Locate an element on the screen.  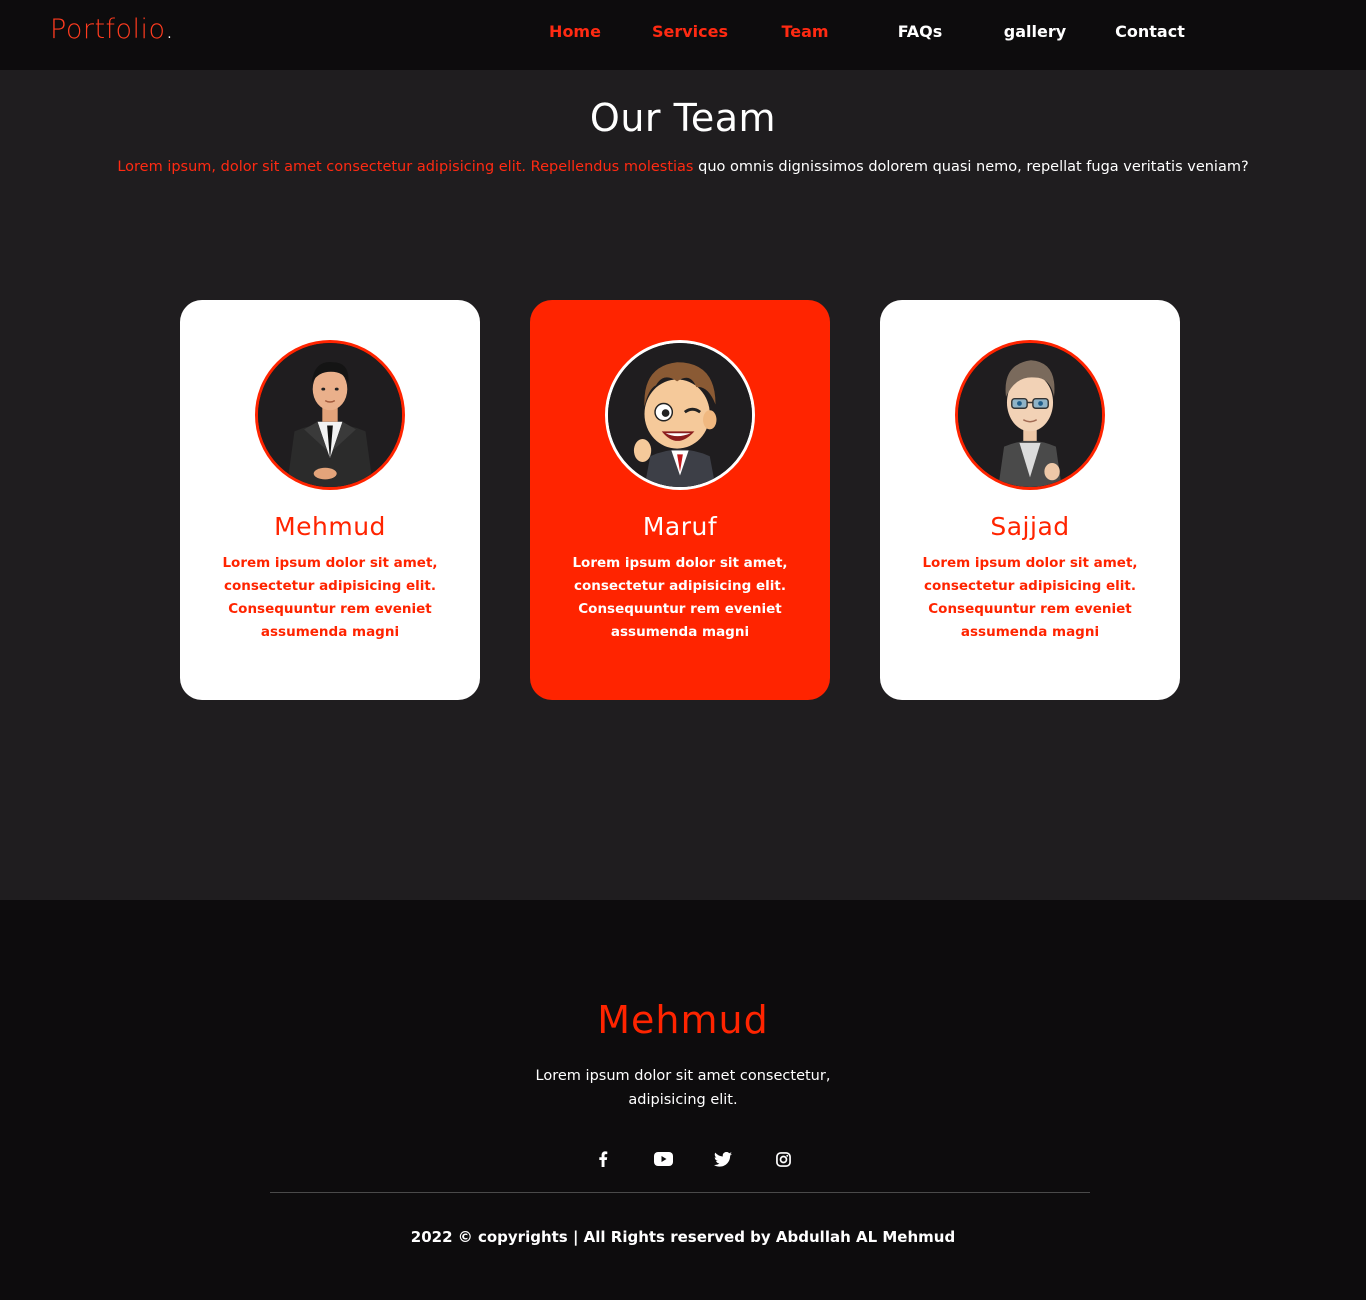
nav-link-services: Services is located at coordinates (690, 31).